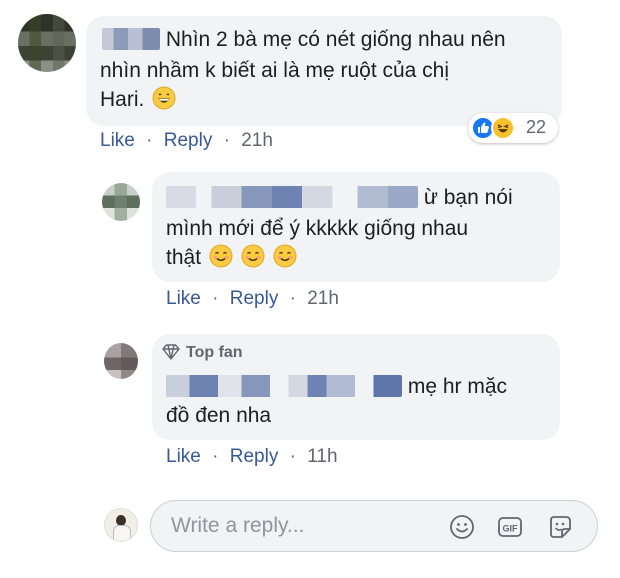  What do you see at coordinates (219, 415) in the screenshot?
I see `reply-line-2: đồ đen nha` at bounding box center [219, 415].